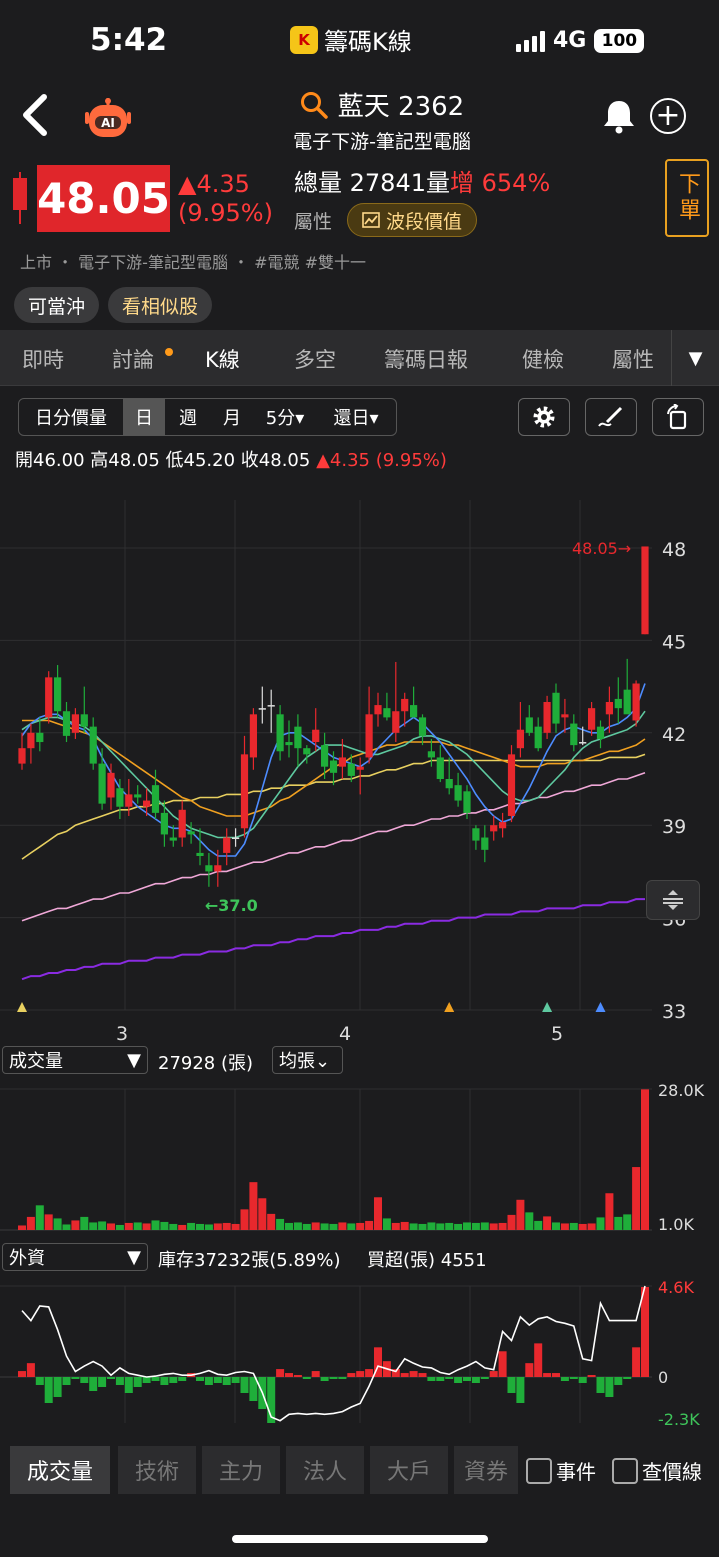 The image size is (719, 1557). I want to click on alert-button, so click(619, 118).